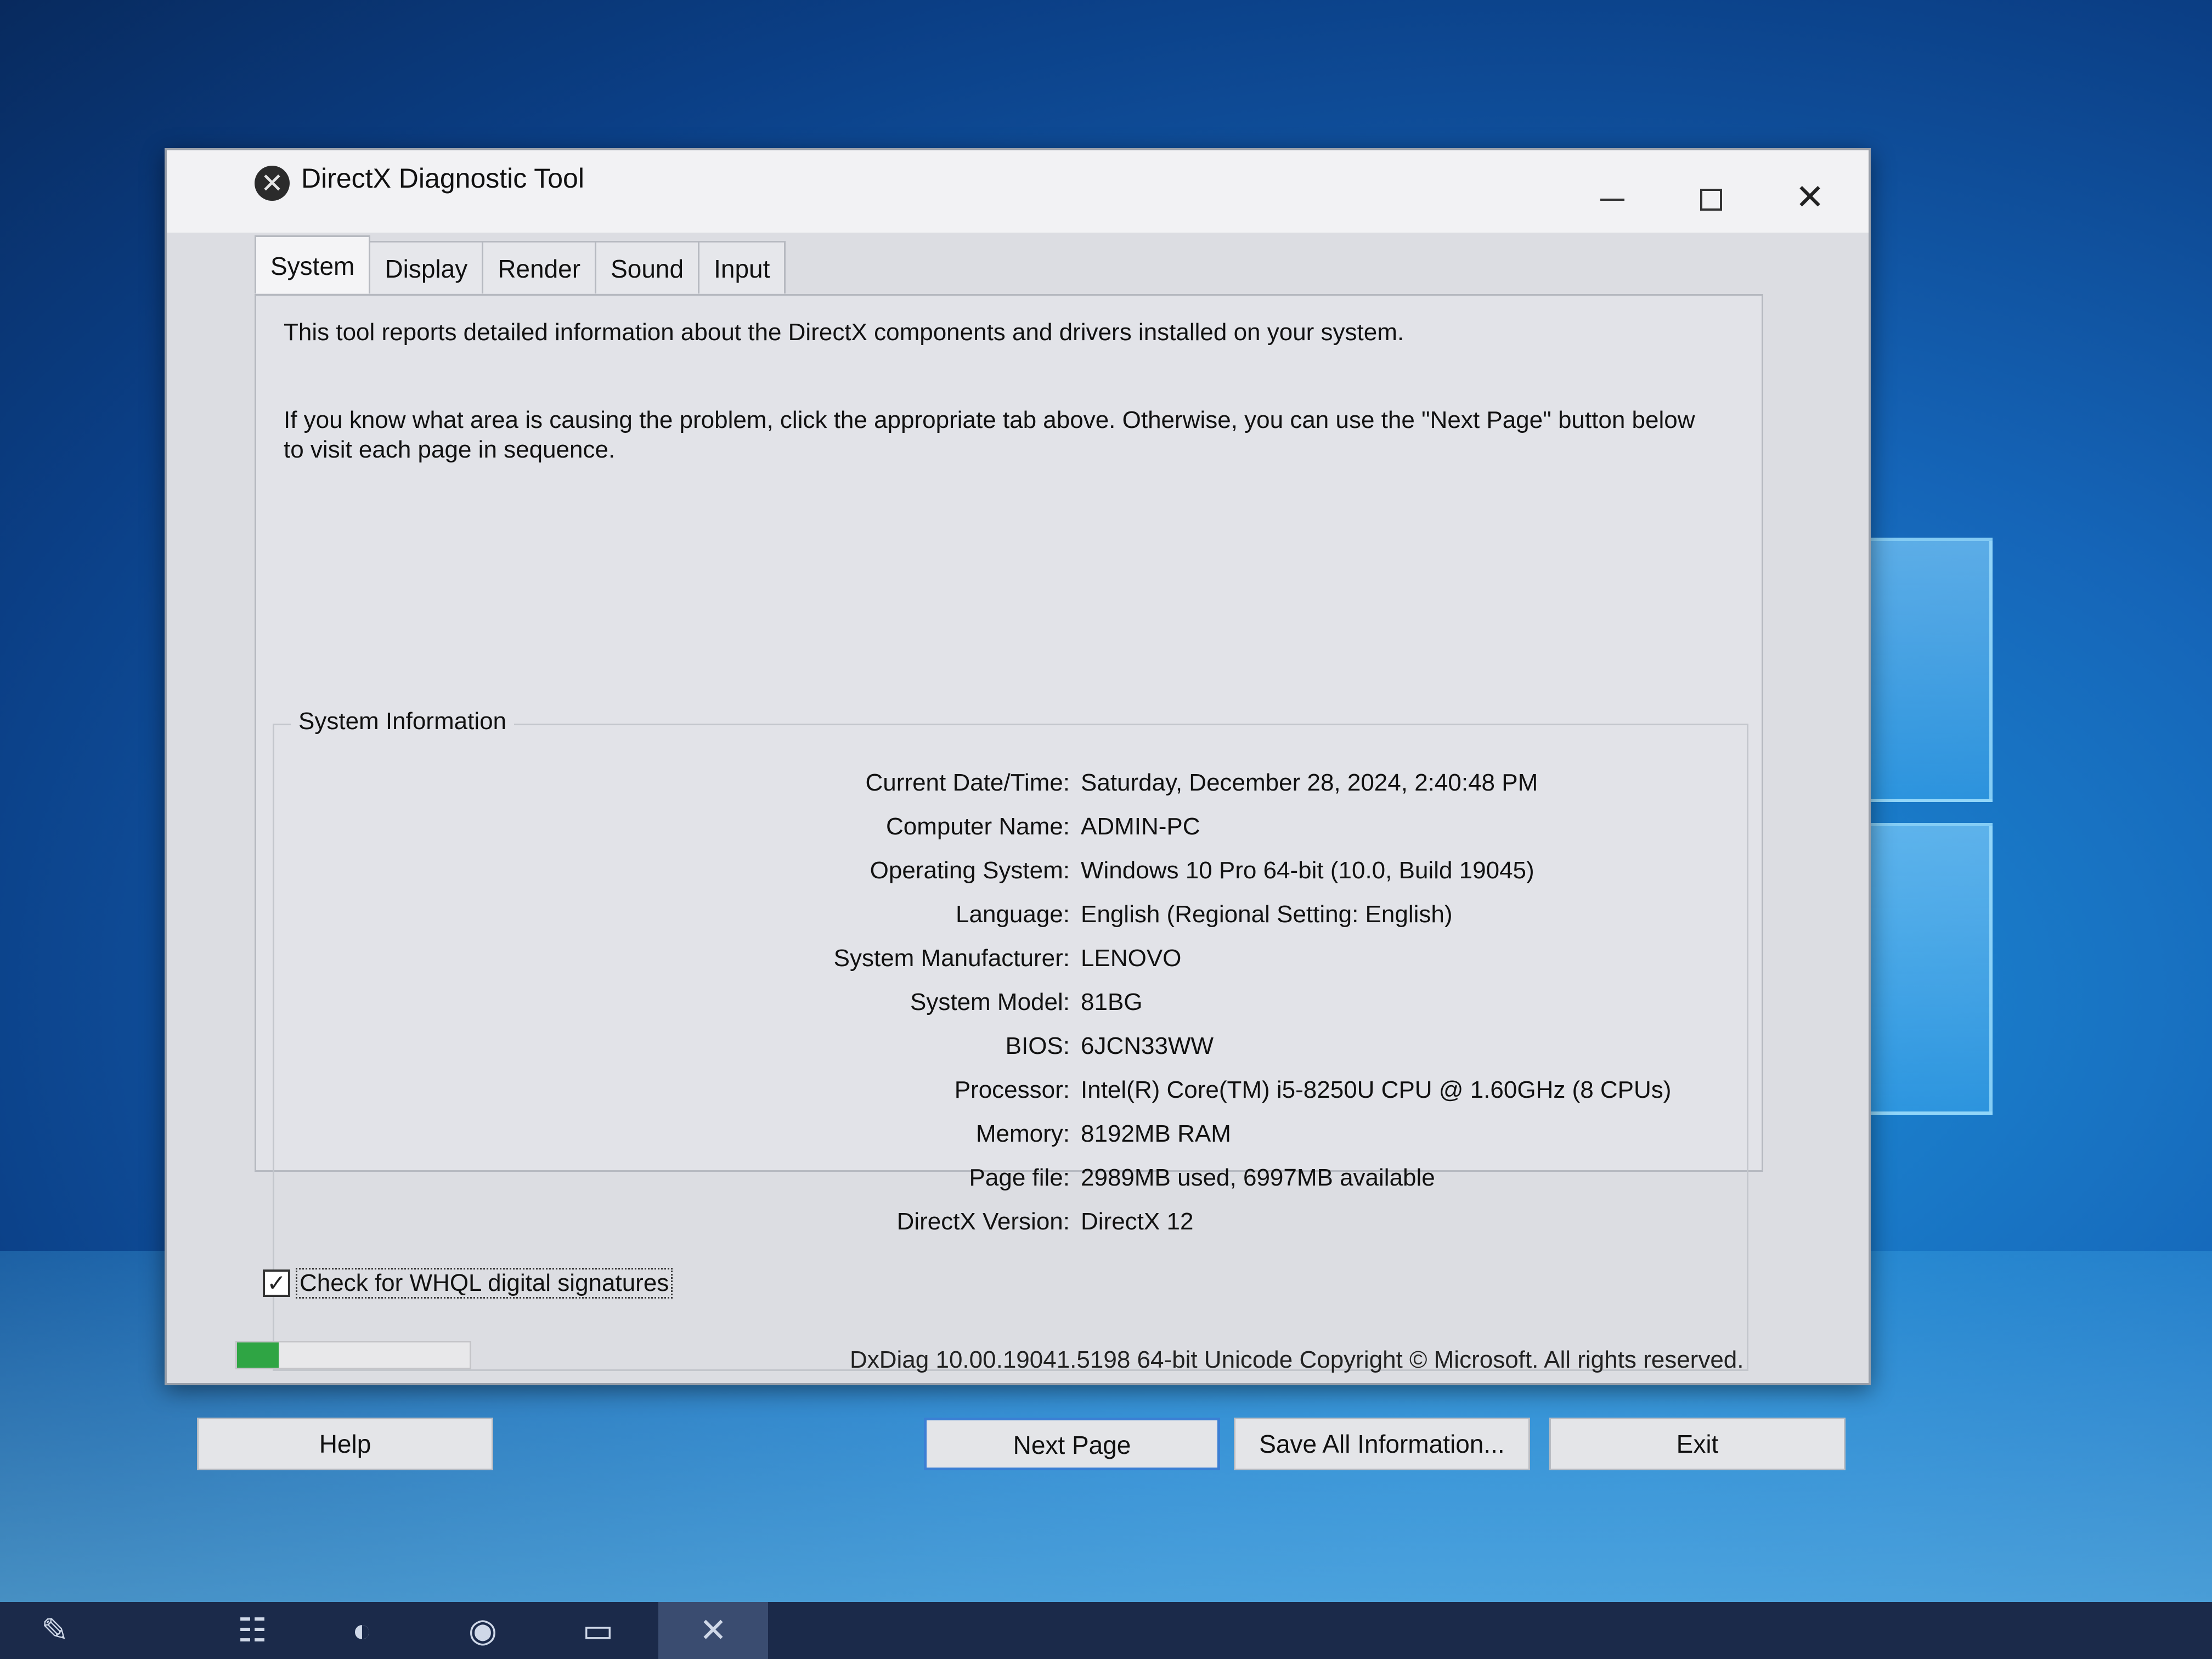  I want to click on taskbar-app-icon: ✎, so click(55, 1630).